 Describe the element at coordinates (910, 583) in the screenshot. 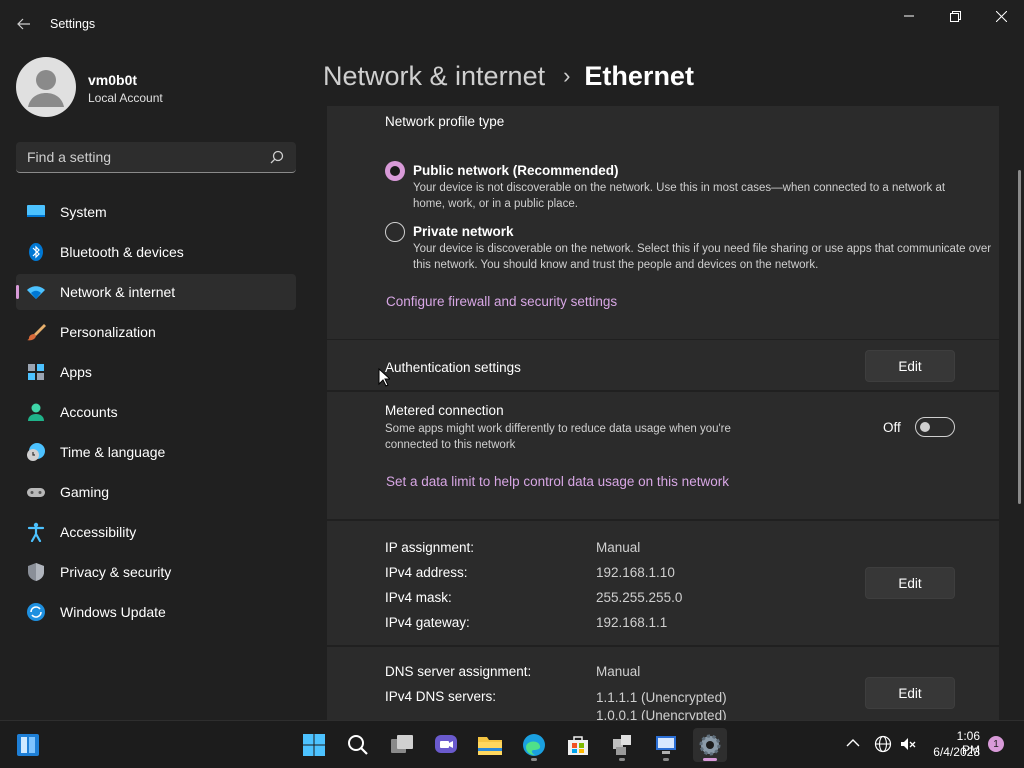

I see `ip-edit-button: Edit` at that location.